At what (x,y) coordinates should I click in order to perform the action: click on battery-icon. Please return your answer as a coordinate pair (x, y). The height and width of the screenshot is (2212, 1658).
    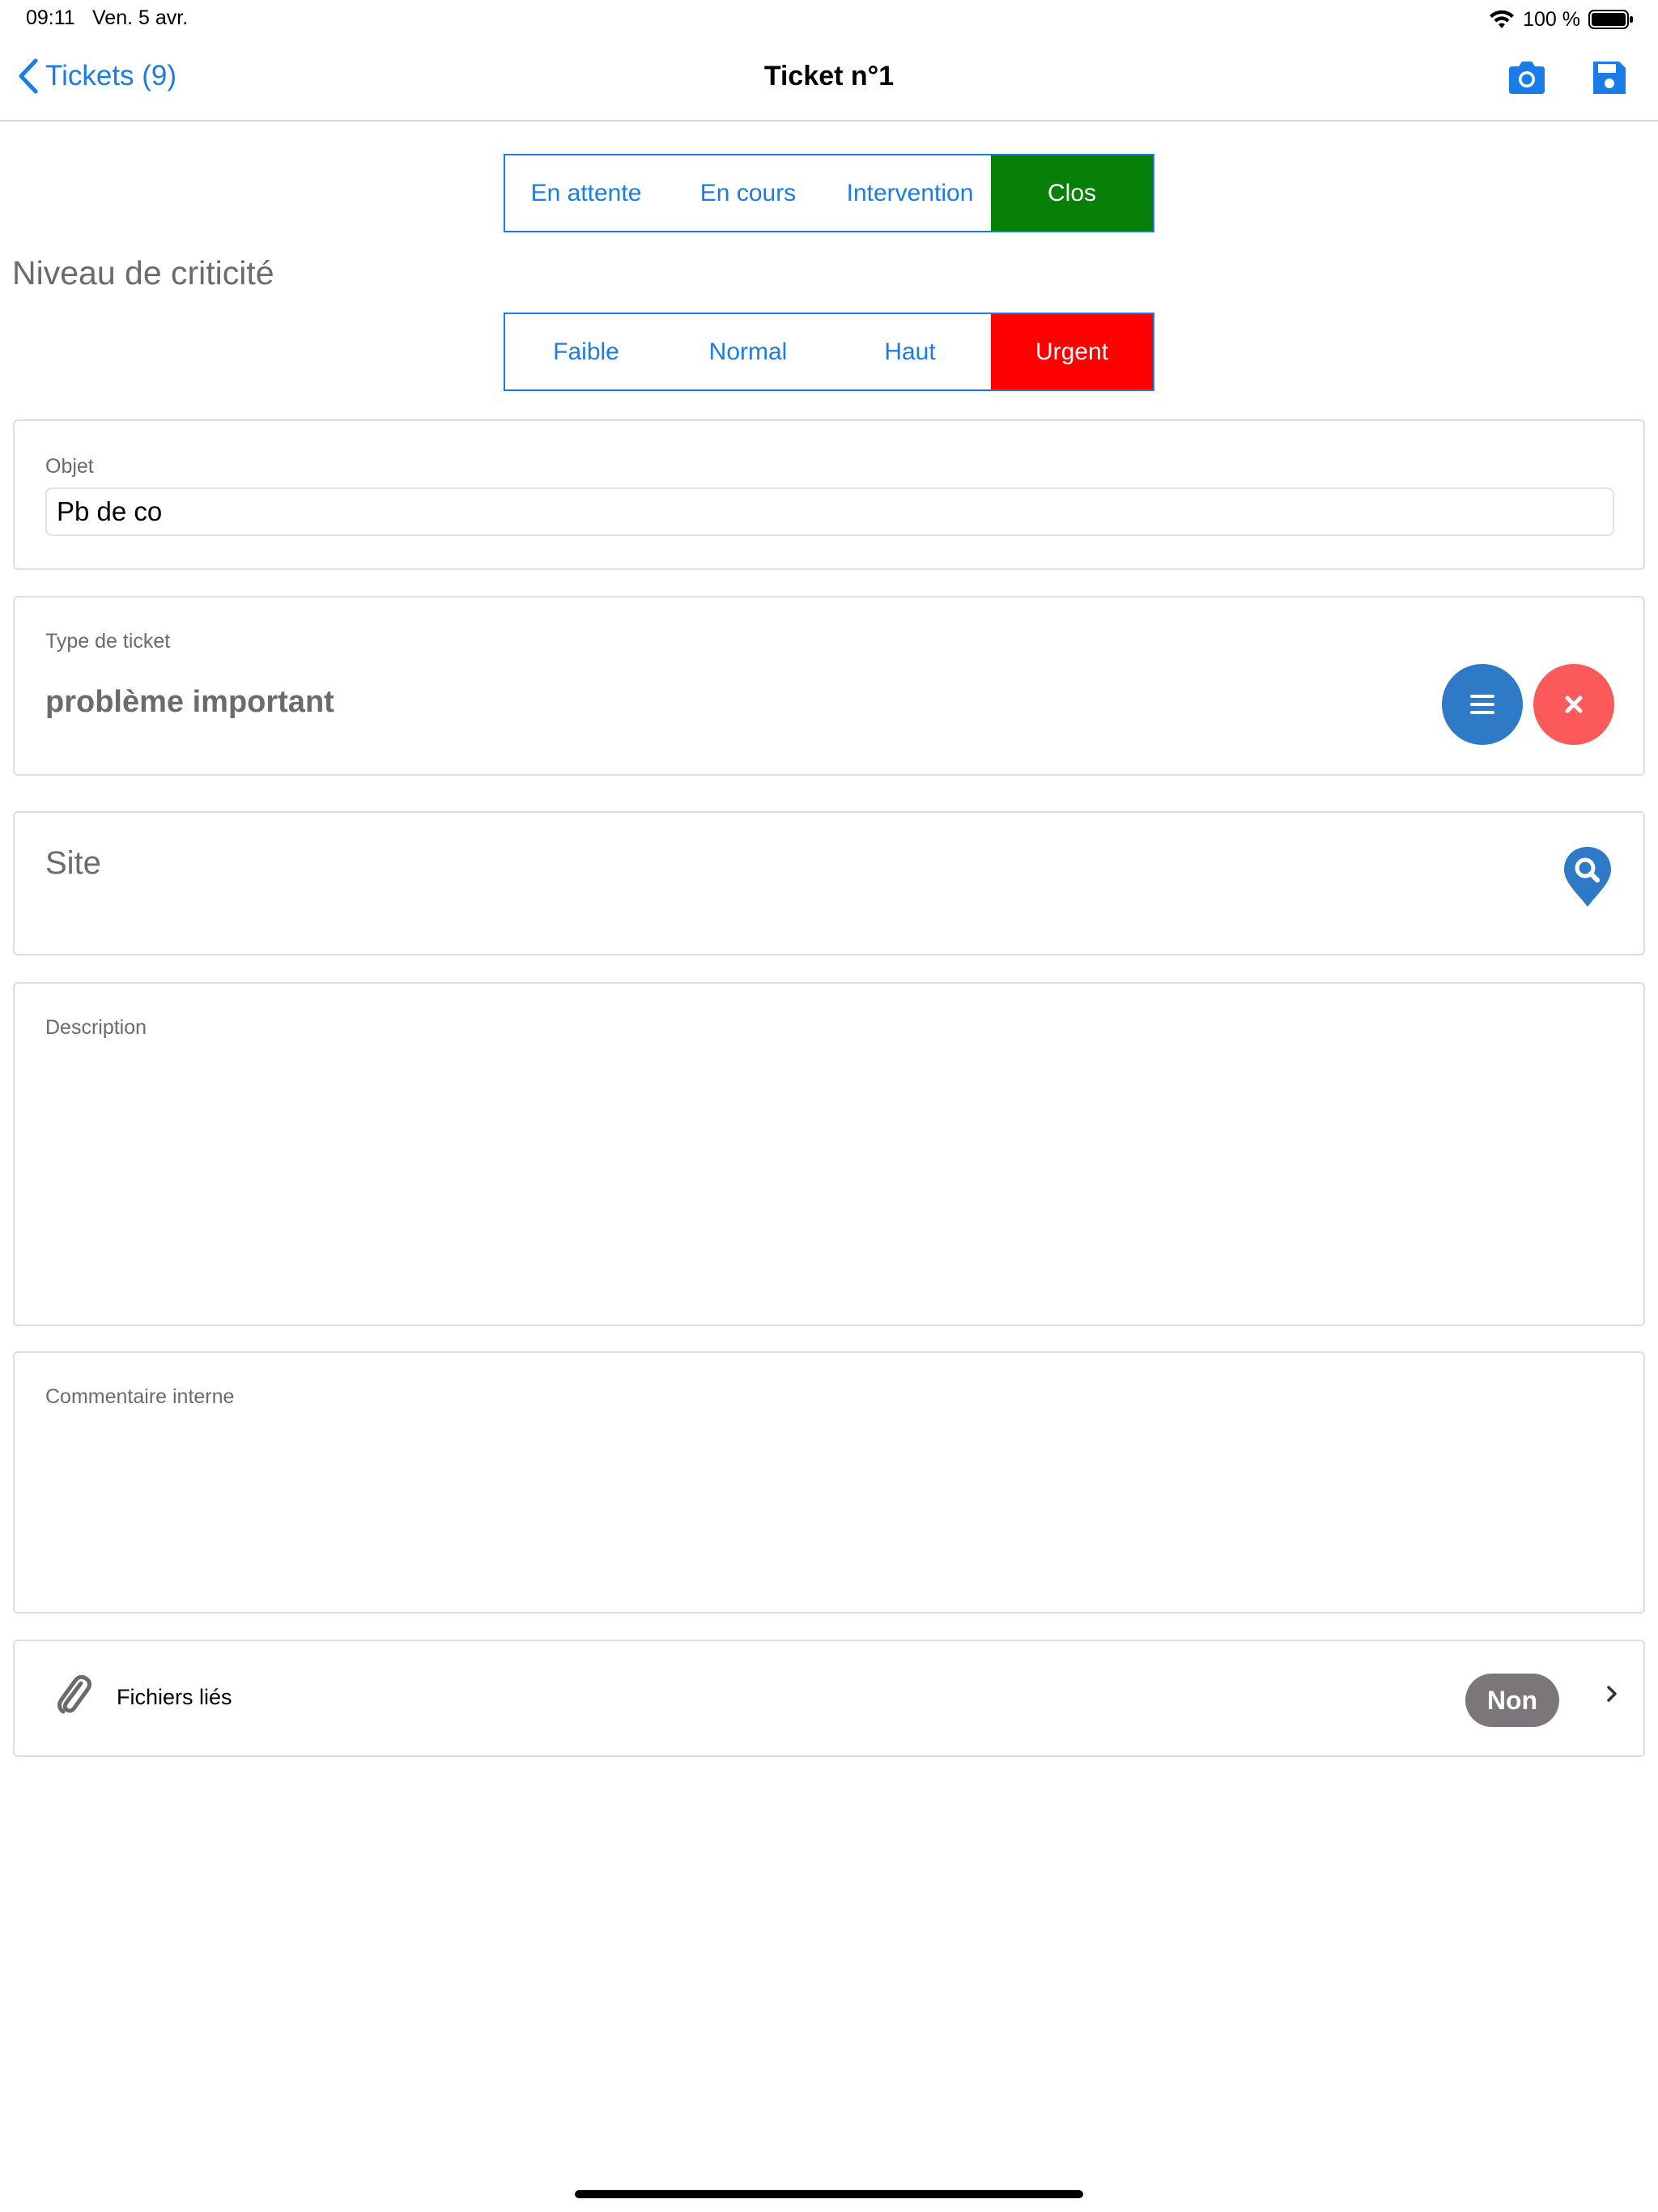
    Looking at the image, I should click on (1610, 19).